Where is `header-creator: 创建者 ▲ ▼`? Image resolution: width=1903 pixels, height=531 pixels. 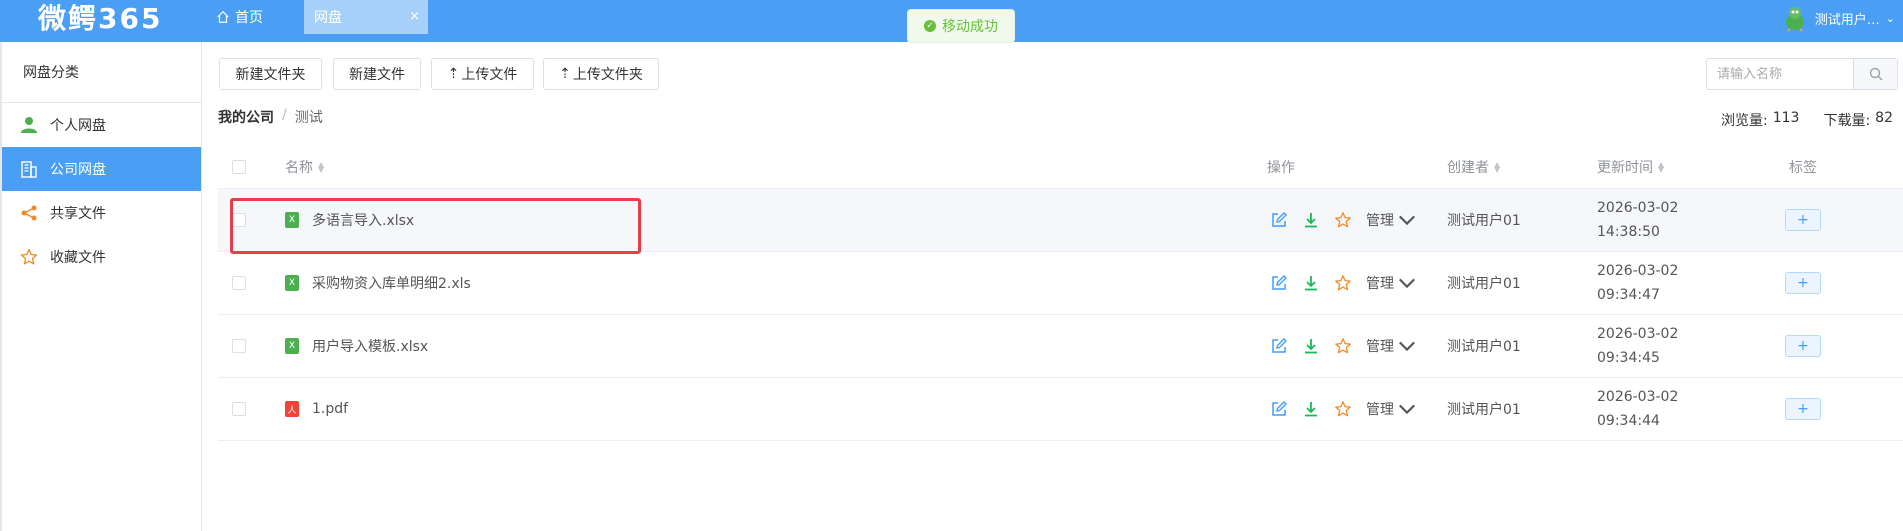
header-creator: 创建者 ▲ ▼ is located at coordinates (1473, 167).